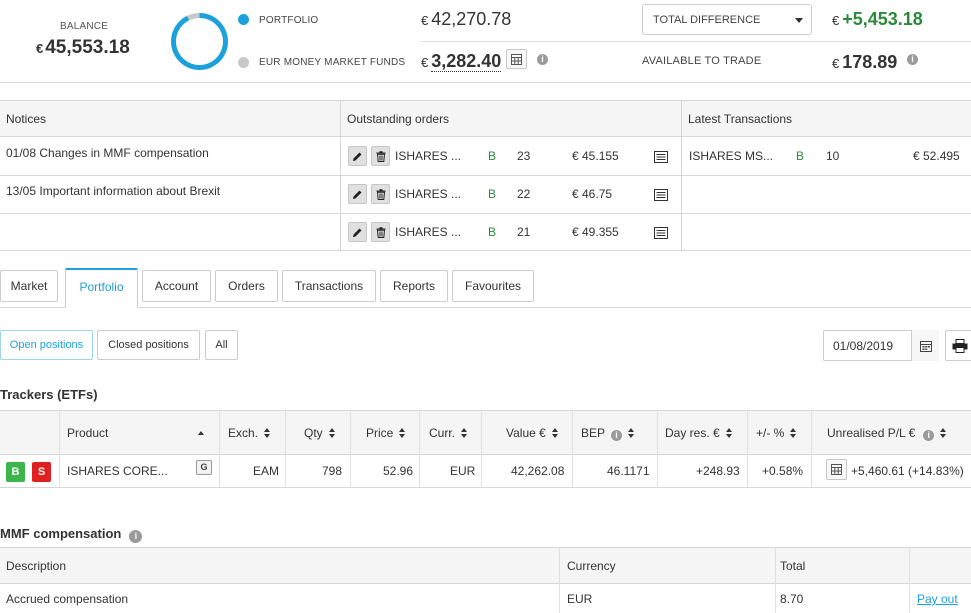 This screenshot has width=971, height=613. What do you see at coordinates (46, 345) in the screenshot?
I see `open-positions-button: Open positions` at bounding box center [46, 345].